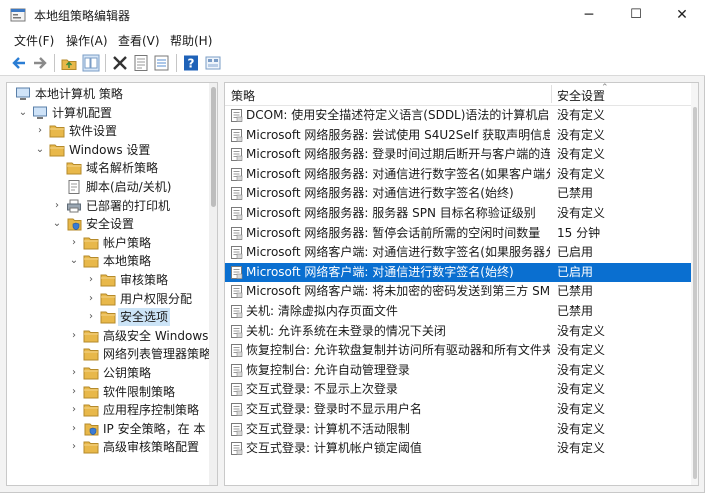 This screenshot has width=715, height=500. I want to click on policy-row: DCOM: 使用安全描述符定义语言(SDDL)语法的计算机启动... 没有定义, so click(459, 116).